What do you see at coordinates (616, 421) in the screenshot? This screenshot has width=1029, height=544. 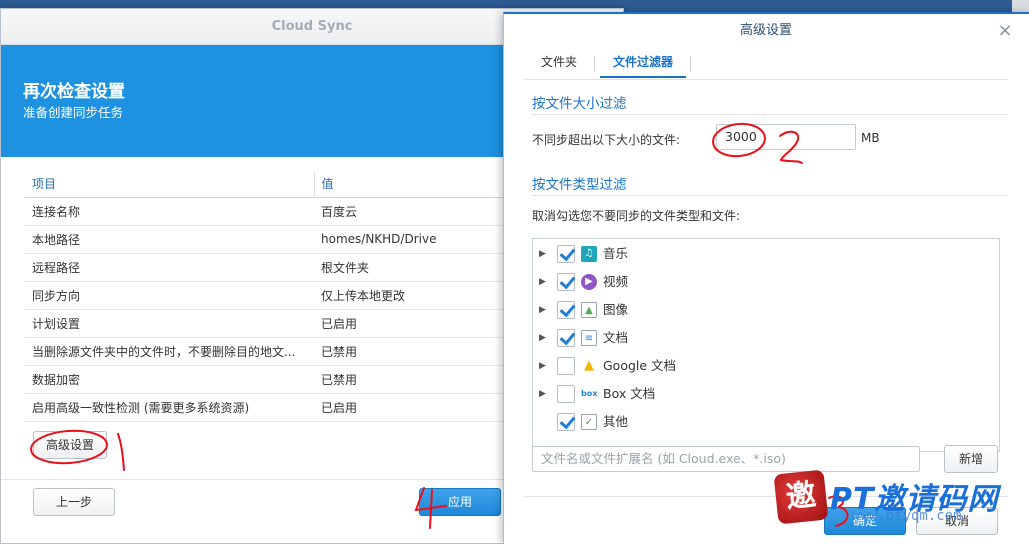 I see `tree-item-label: 其他` at bounding box center [616, 421].